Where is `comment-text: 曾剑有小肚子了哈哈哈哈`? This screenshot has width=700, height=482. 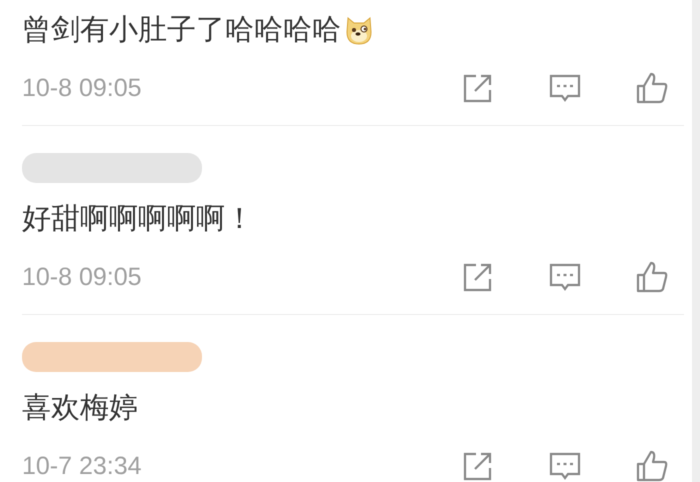 comment-text: 曾剑有小肚子了哈哈哈哈 is located at coordinates (181, 29).